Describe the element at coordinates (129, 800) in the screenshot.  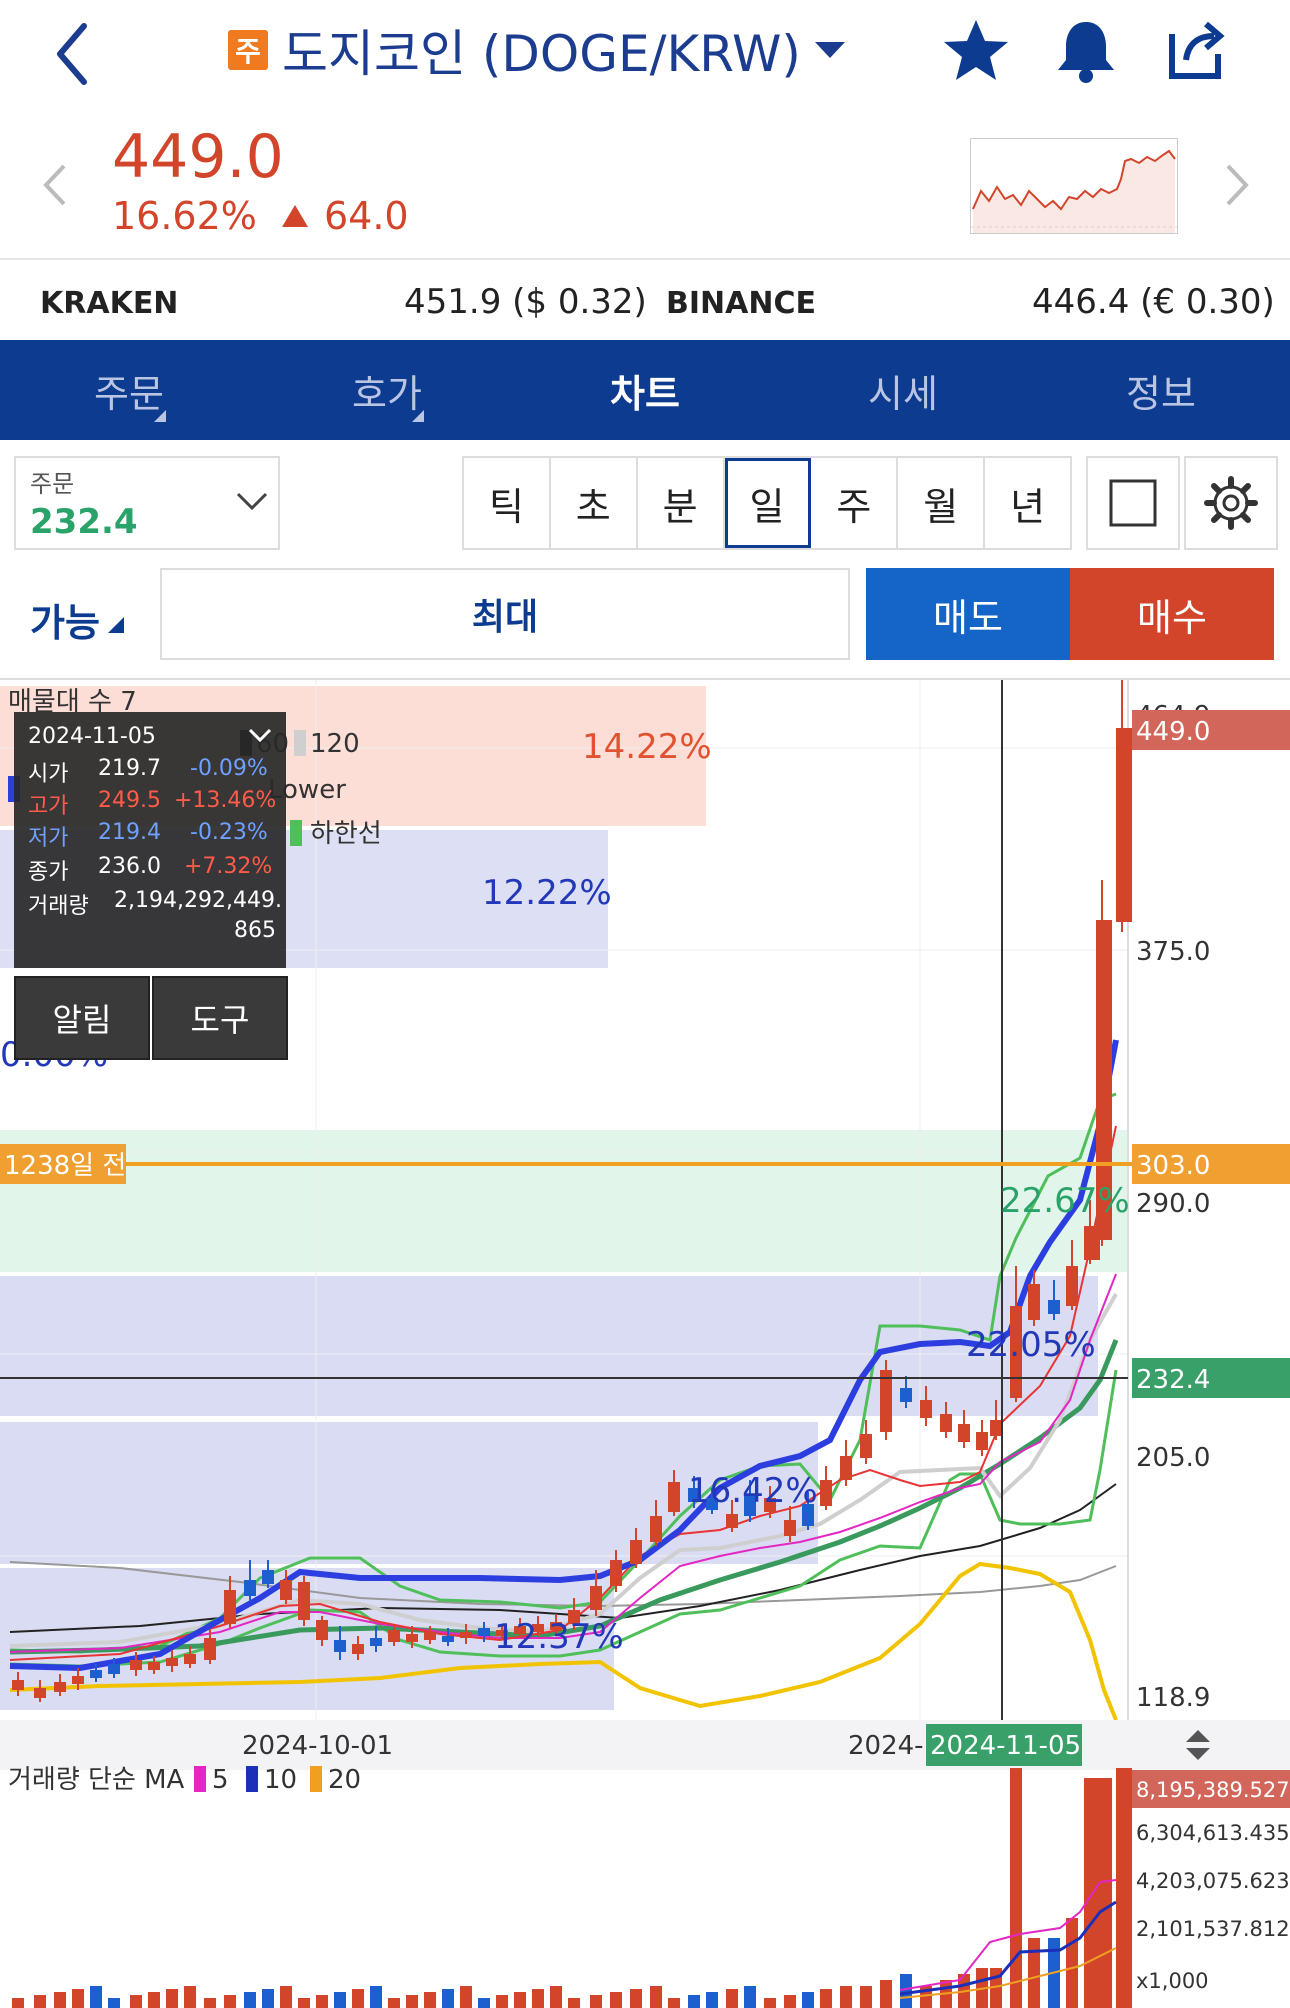
I see `tooltip-high-value: 249.5` at that location.